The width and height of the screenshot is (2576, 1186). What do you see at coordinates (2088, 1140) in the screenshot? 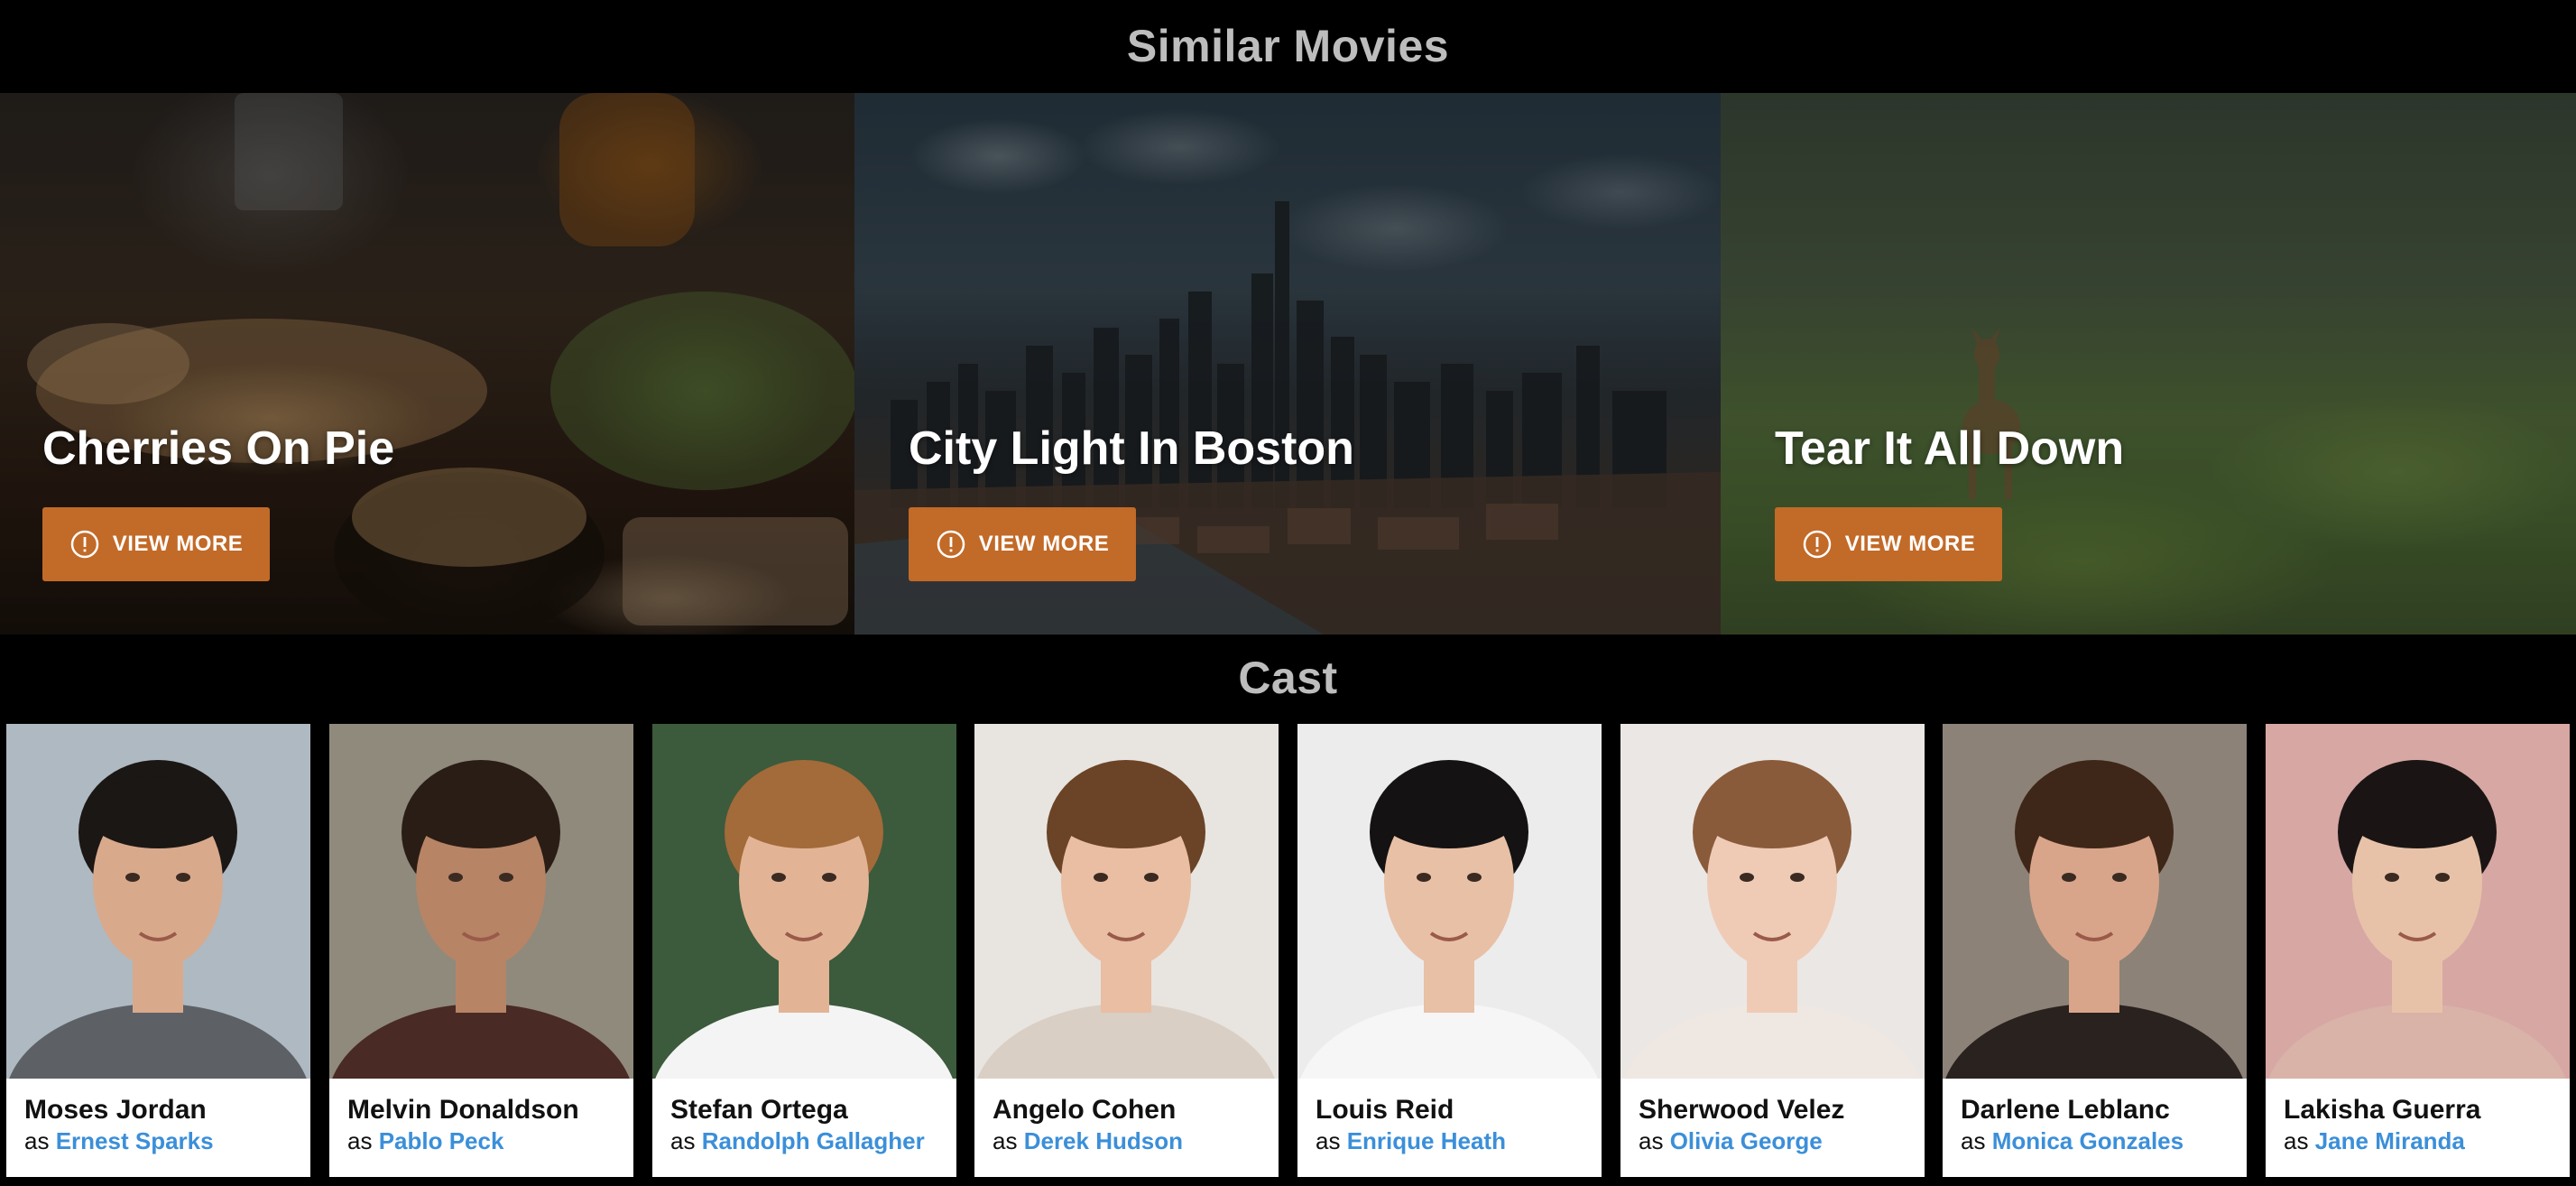
I see `character-name-link: Monica Gonzales` at bounding box center [2088, 1140].